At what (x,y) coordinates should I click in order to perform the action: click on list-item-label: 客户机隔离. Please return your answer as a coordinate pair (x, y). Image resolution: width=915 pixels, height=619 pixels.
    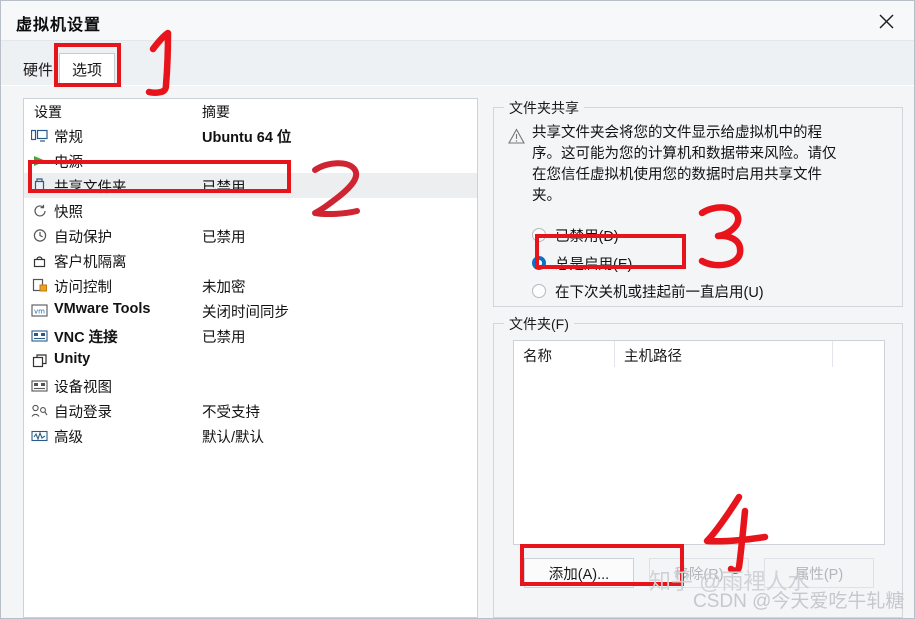
    Looking at the image, I should click on (90, 263).